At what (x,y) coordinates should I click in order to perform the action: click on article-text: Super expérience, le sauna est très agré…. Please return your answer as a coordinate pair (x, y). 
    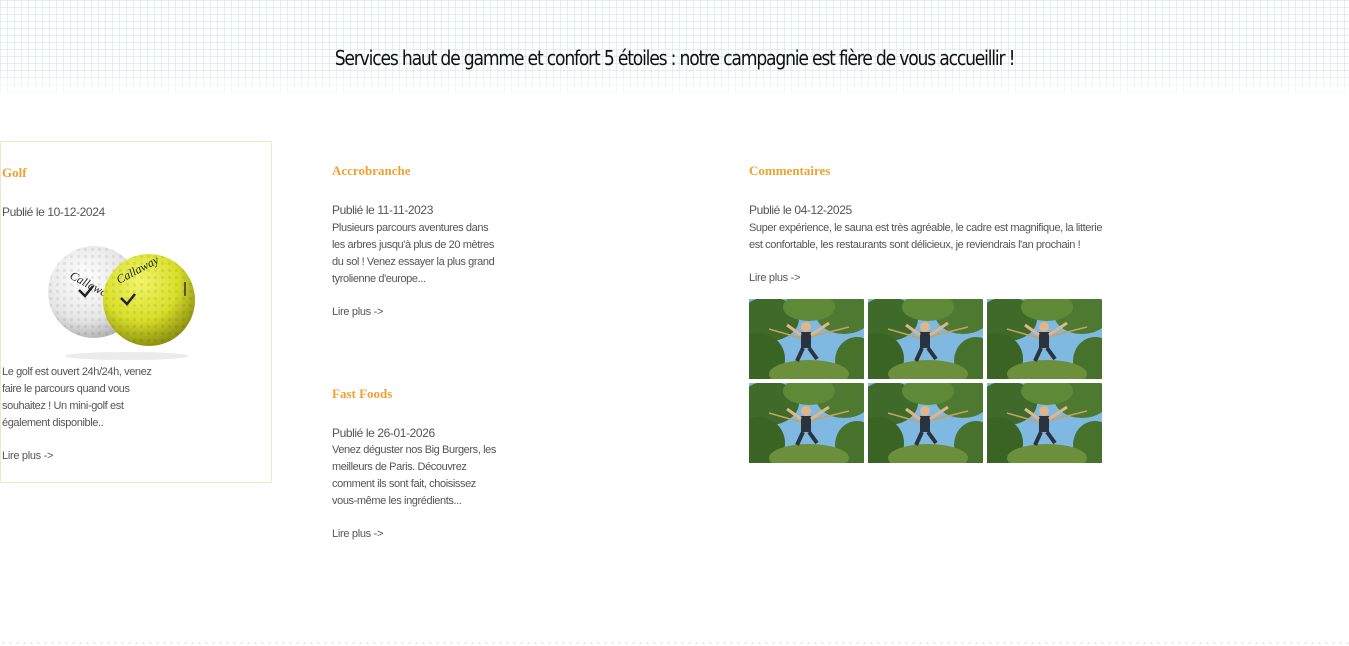
    Looking at the image, I should click on (929, 237).